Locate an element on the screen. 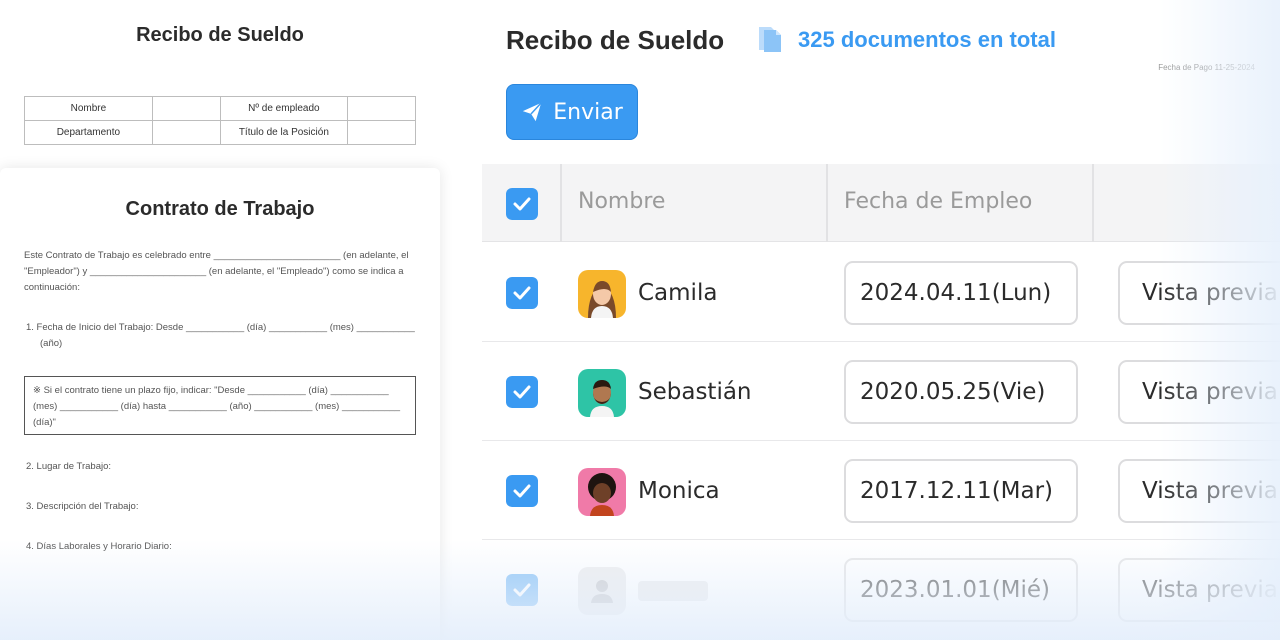  label-cell: Título de la Posición is located at coordinates (284, 132).